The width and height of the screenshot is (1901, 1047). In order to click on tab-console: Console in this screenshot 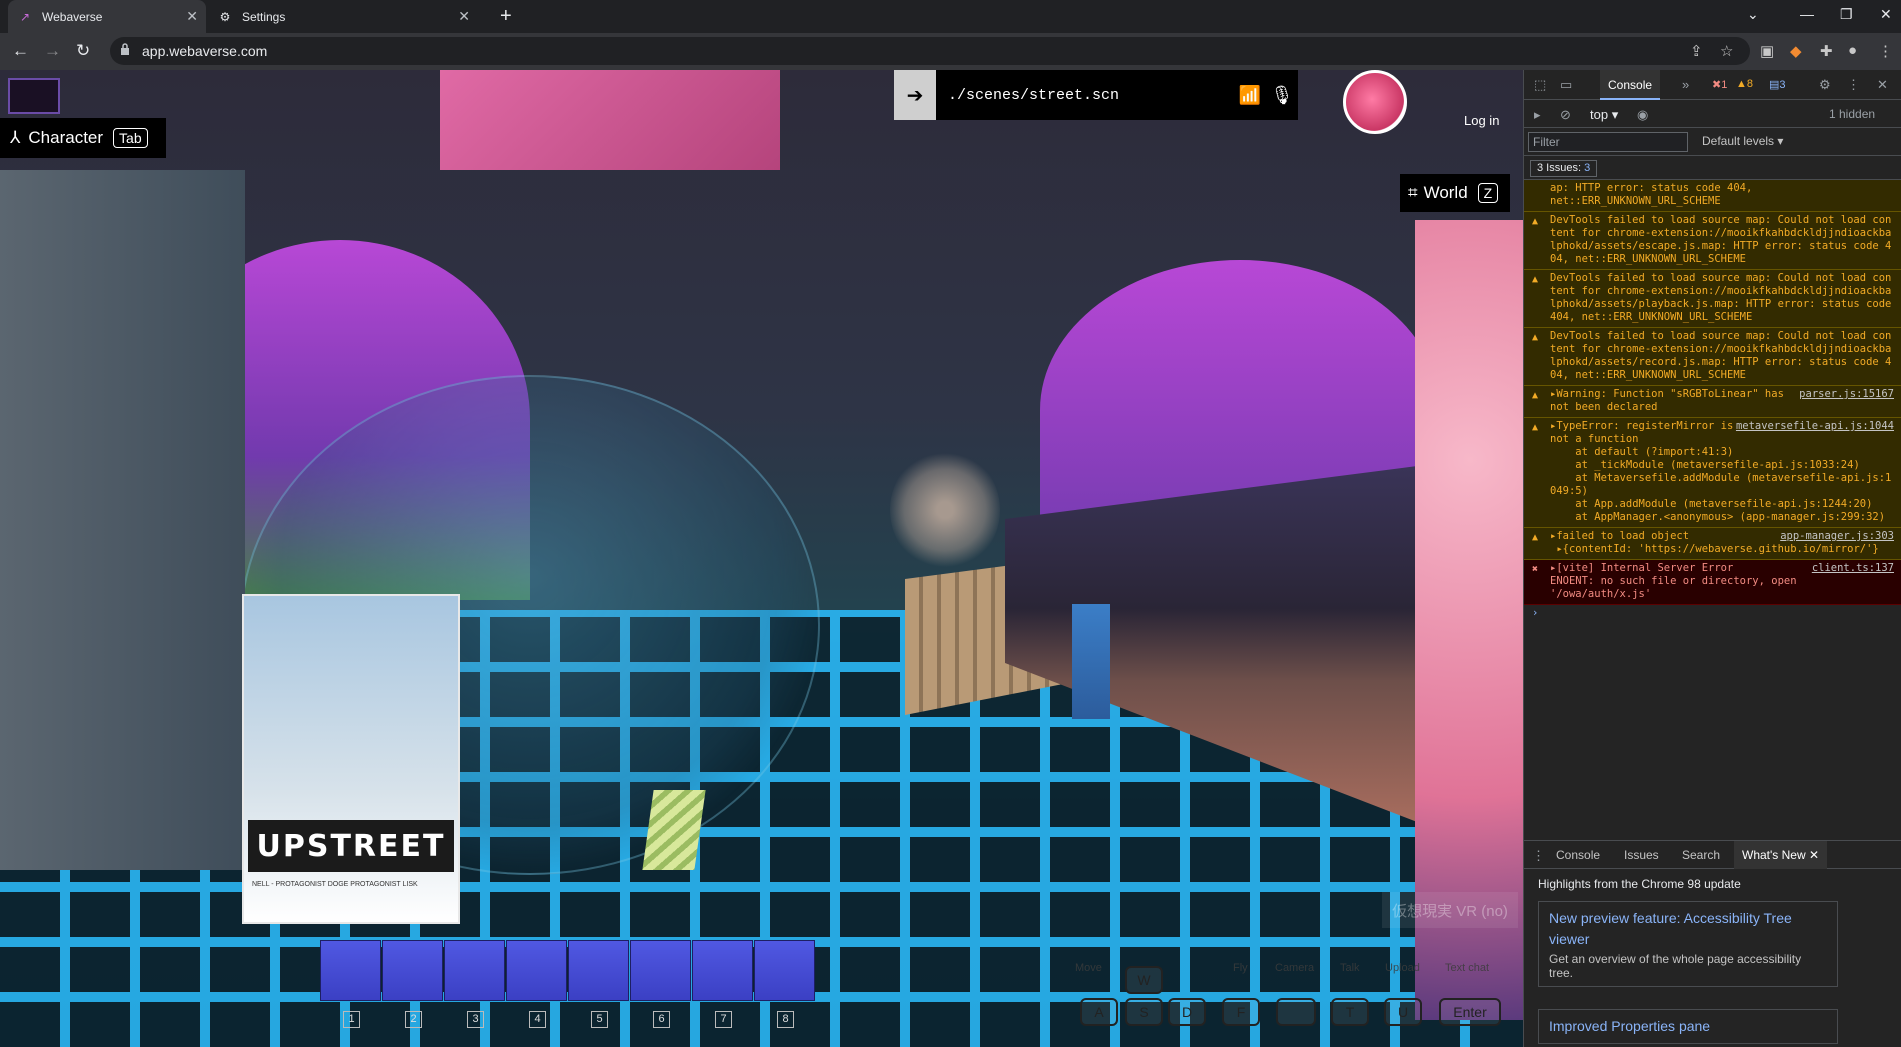, I will do `click(1630, 85)`.